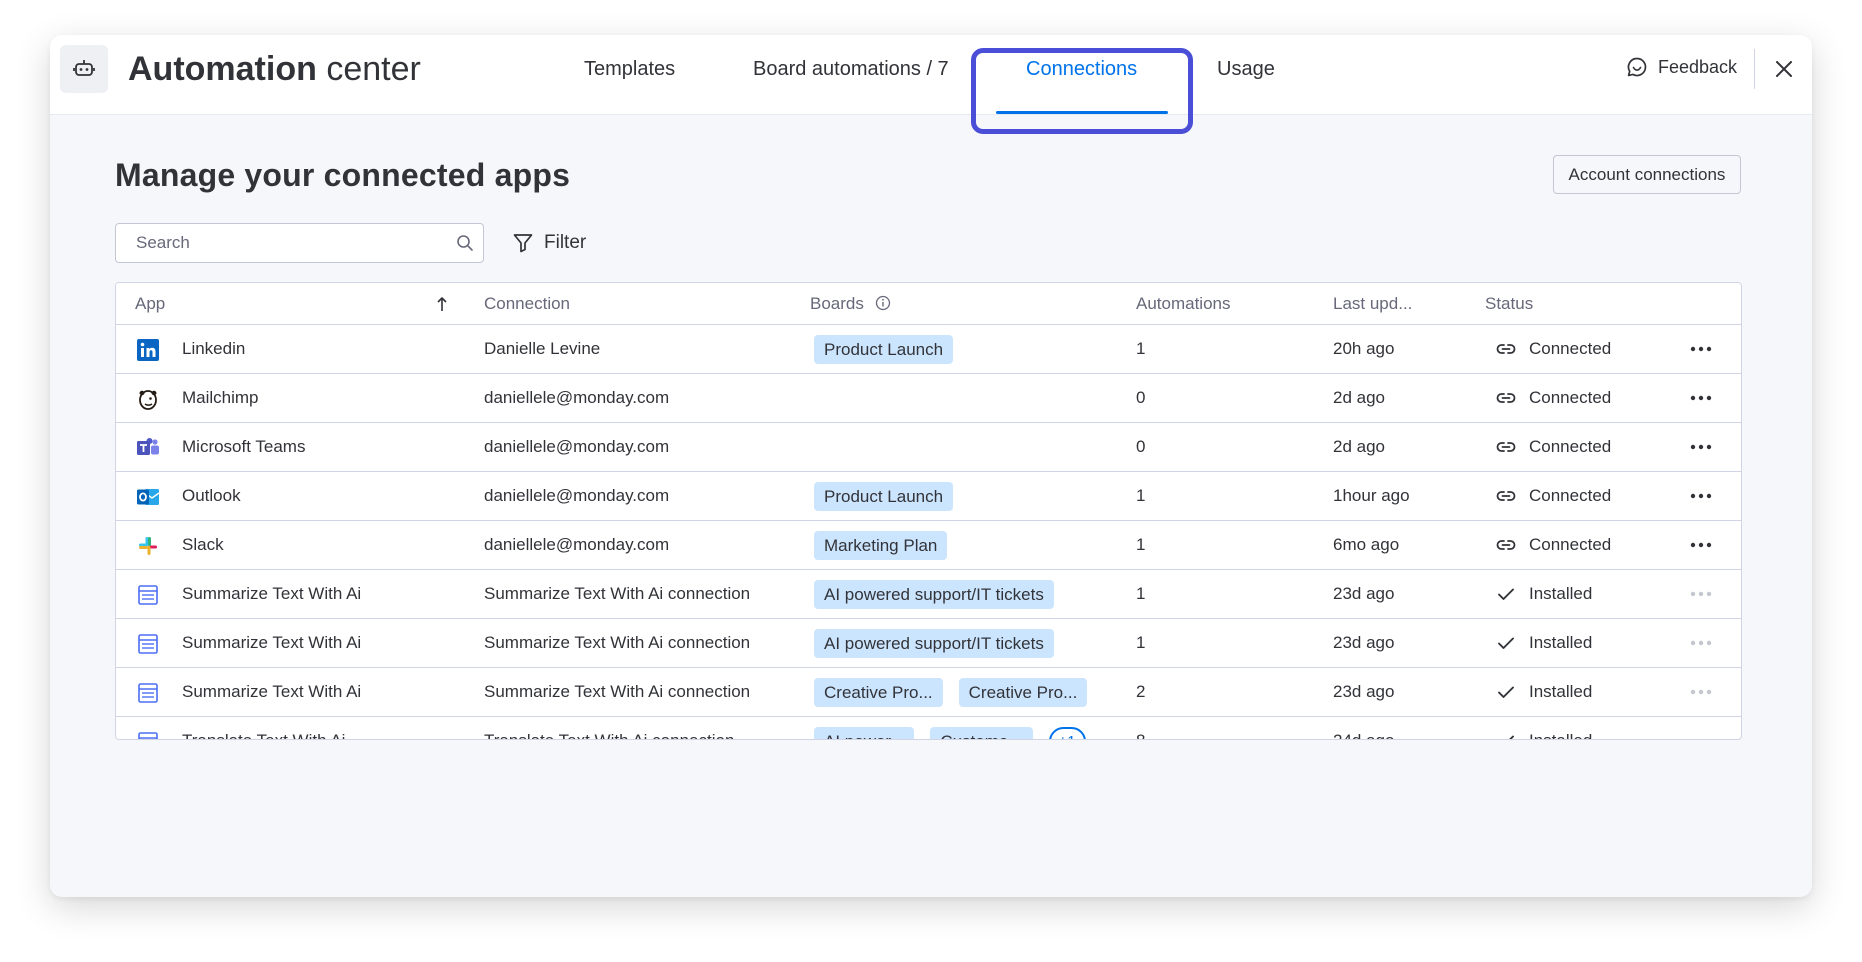  Describe the element at coordinates (881, 545) in the screenshot. I see `board-chip: Marketing Plan` at that location.